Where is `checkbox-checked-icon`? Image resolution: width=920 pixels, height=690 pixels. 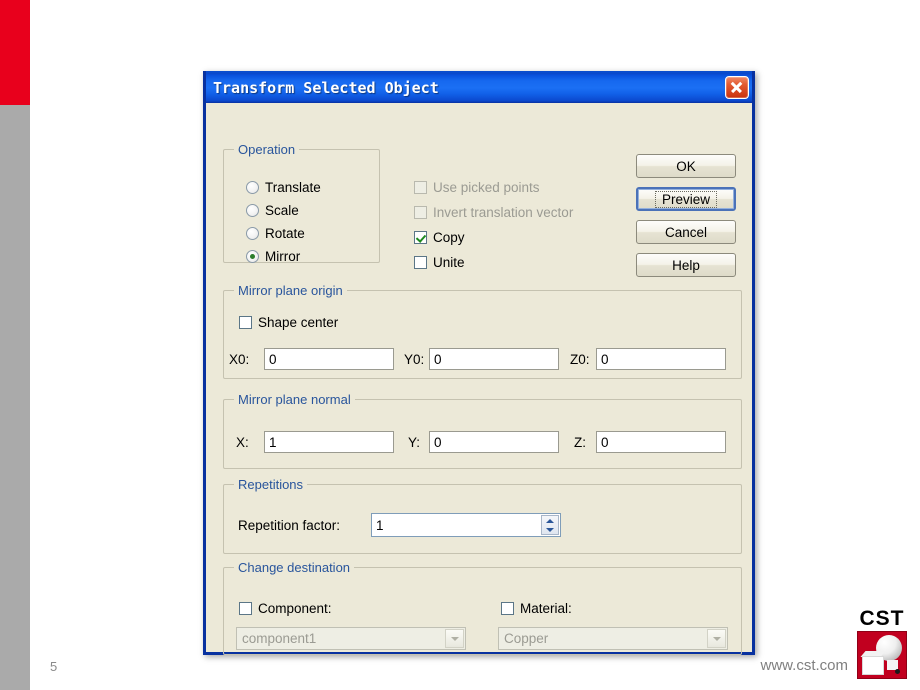
checkbox-checked-icon is located at coordinates (420, 237).